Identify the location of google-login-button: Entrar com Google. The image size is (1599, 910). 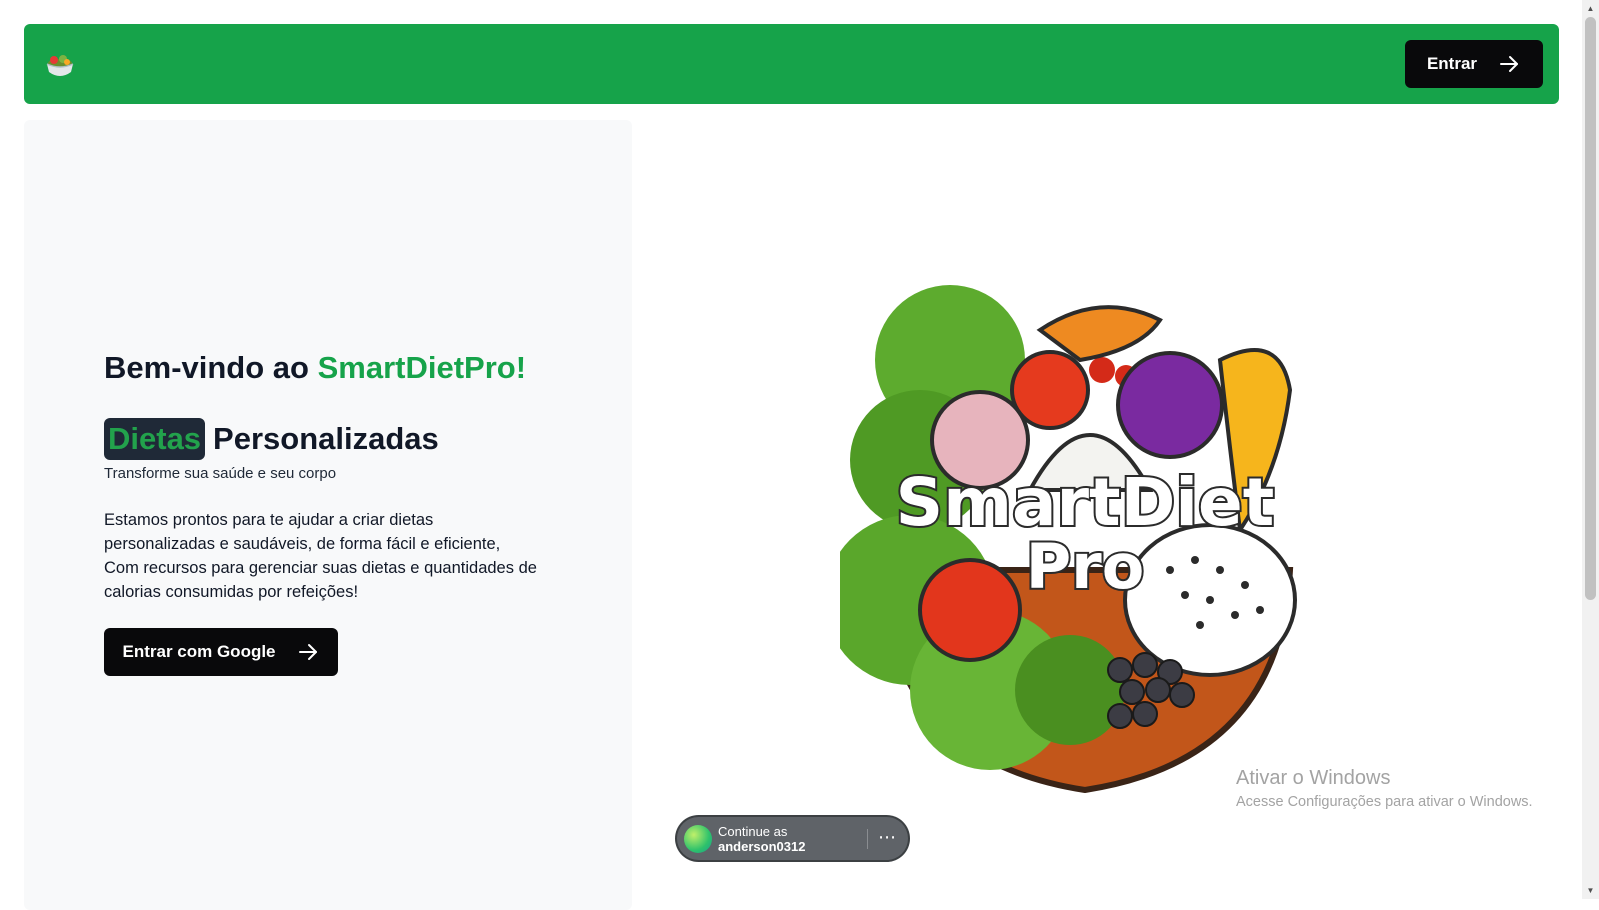
(221, 652).